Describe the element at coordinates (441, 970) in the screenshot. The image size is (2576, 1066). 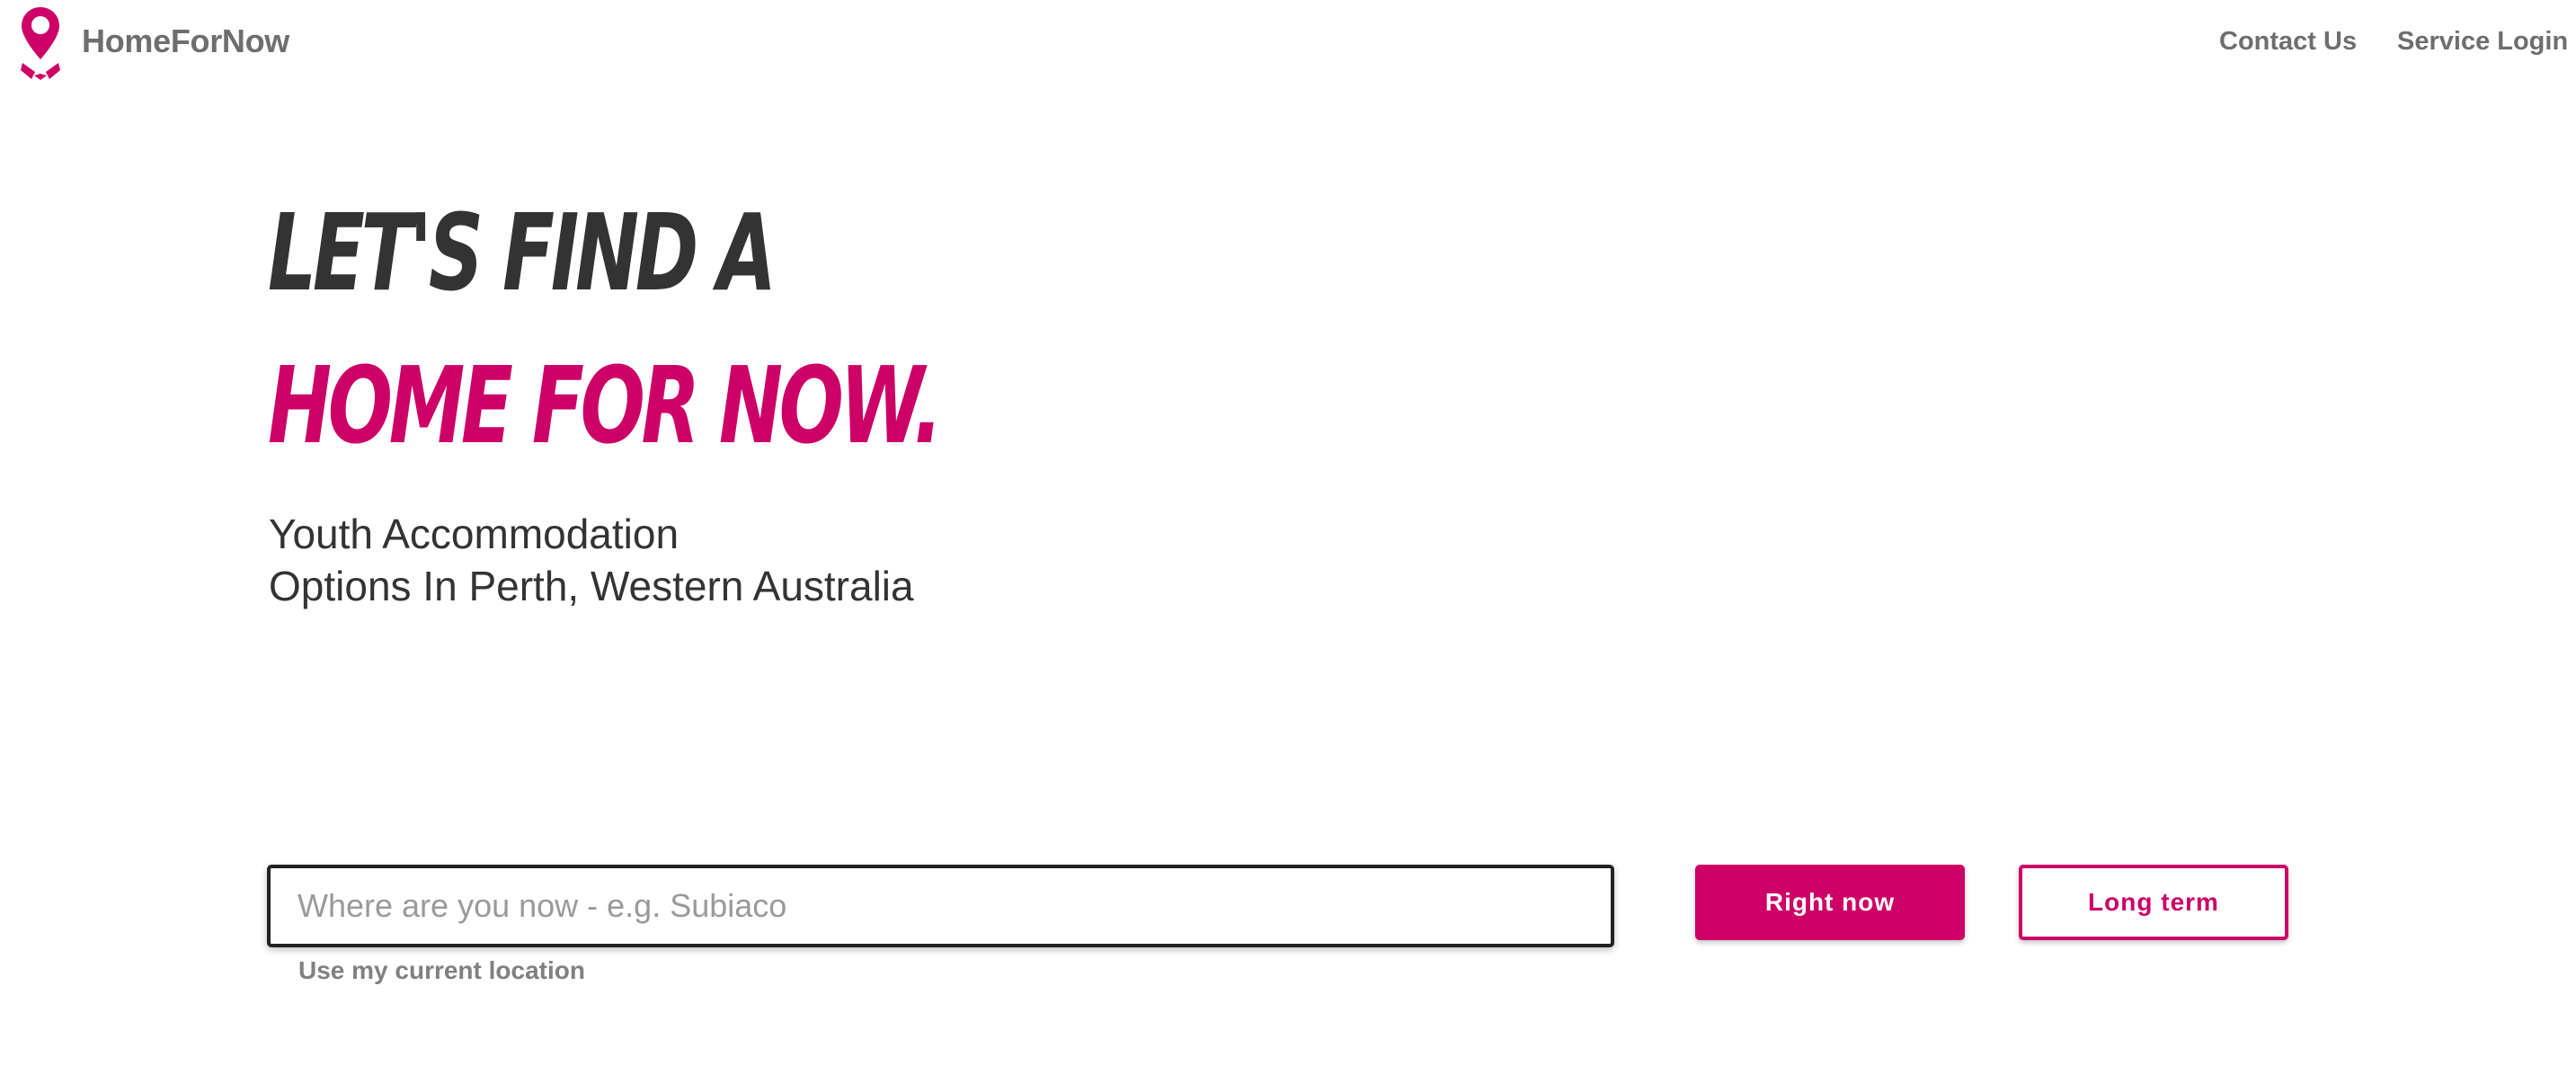
I see `use-current-location-link: Use my current location` at that location.